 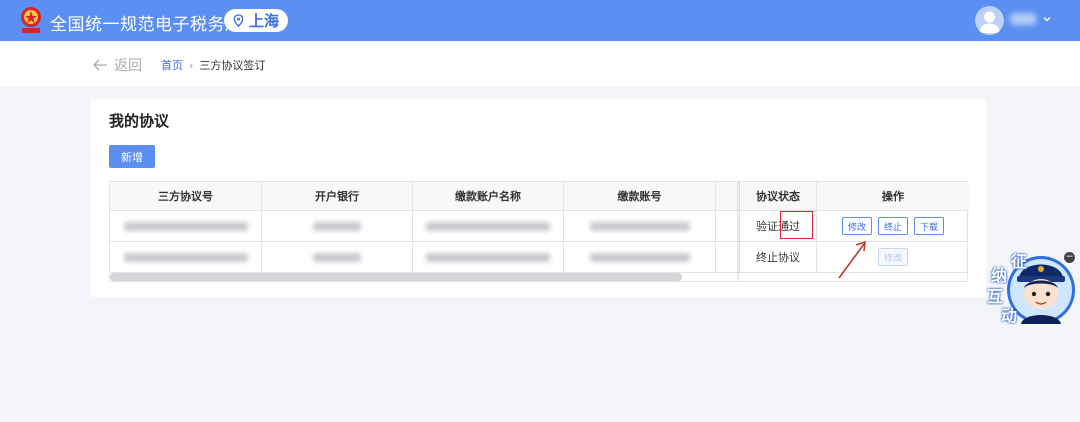 I want to click on breadcrumb-current: 三方协议签订, so click(x=232, y=65).